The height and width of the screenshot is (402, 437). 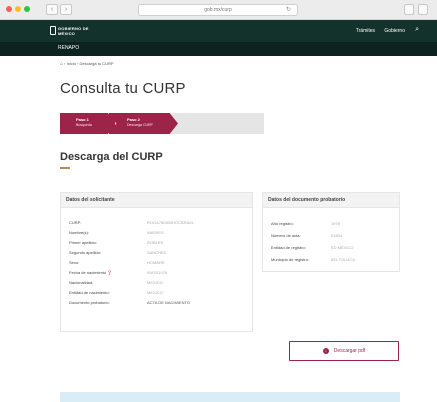 I want to click on data-row: Primer apellido: ROBLES, so click(x=156, y=243).